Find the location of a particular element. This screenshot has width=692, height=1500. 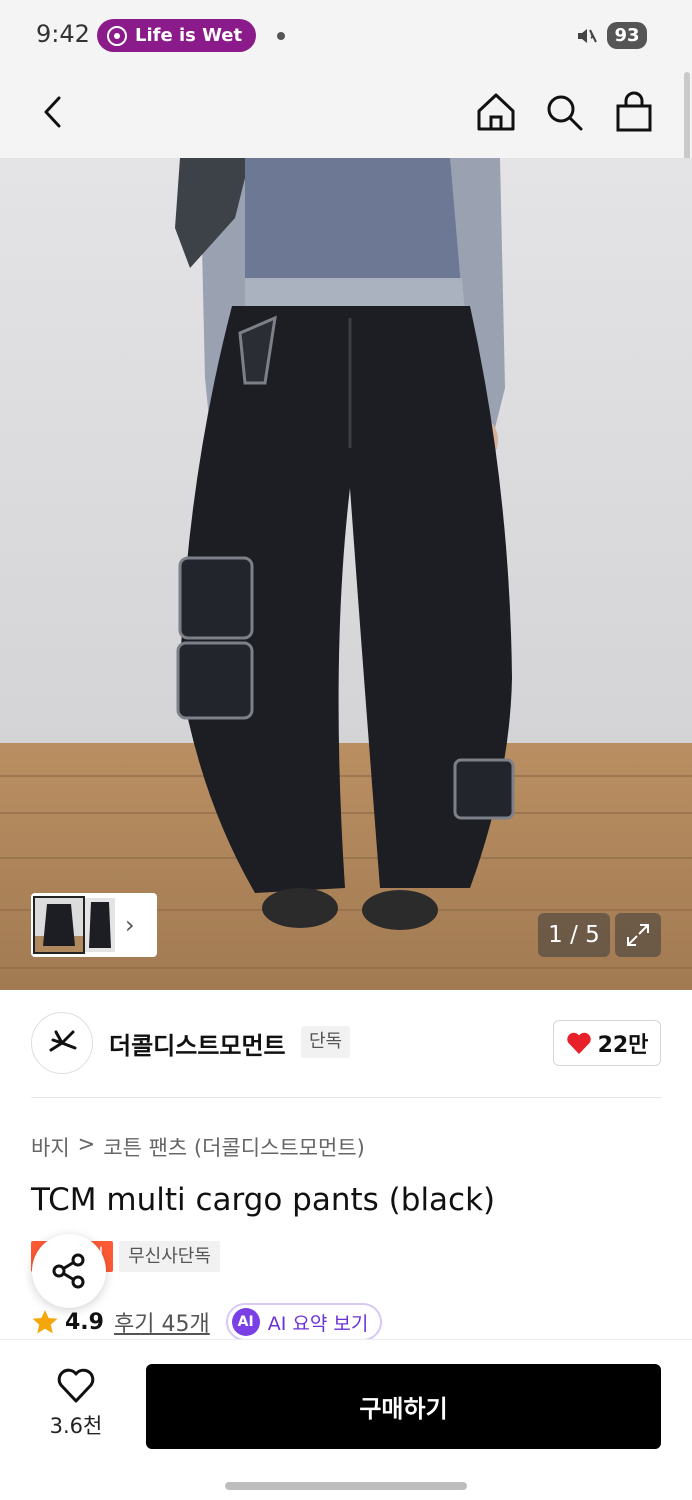

exclusive-badge: 무신사단독 is located at coordinates (169, 1256).